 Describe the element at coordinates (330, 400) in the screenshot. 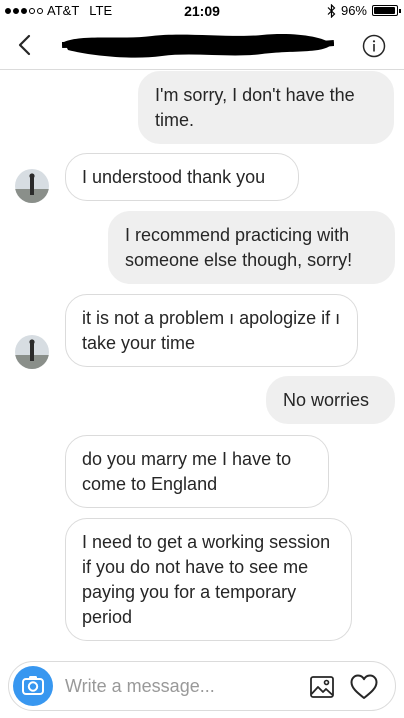

I see `message-bubble-outgoing: No worries` at that location.